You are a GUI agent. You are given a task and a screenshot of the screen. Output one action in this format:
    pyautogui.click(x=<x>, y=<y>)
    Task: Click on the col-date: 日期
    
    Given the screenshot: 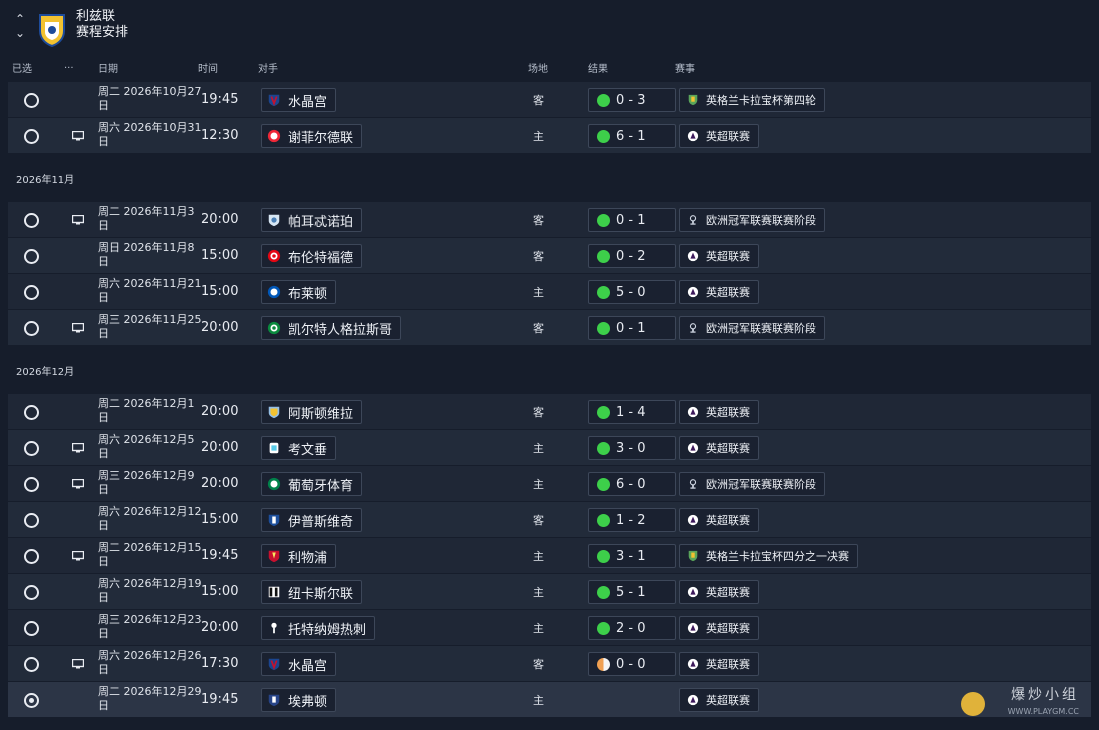 What is the action you would take?
    pyautogui.click(x=108, y=67)
    